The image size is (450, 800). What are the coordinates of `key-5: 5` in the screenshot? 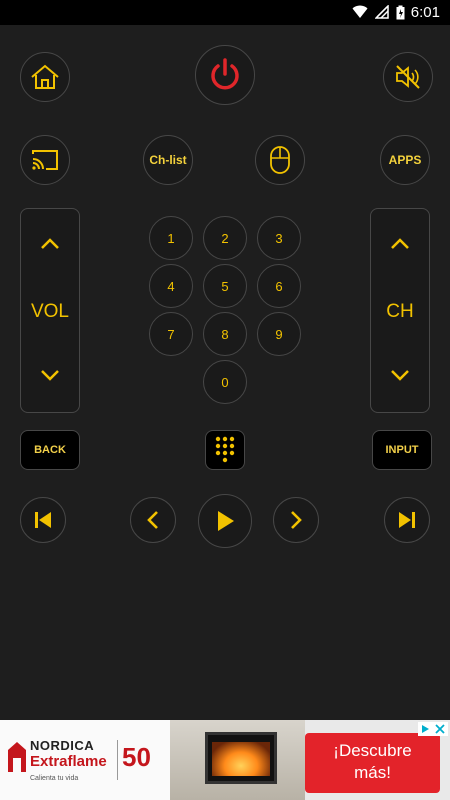 It's located at (225, 286).